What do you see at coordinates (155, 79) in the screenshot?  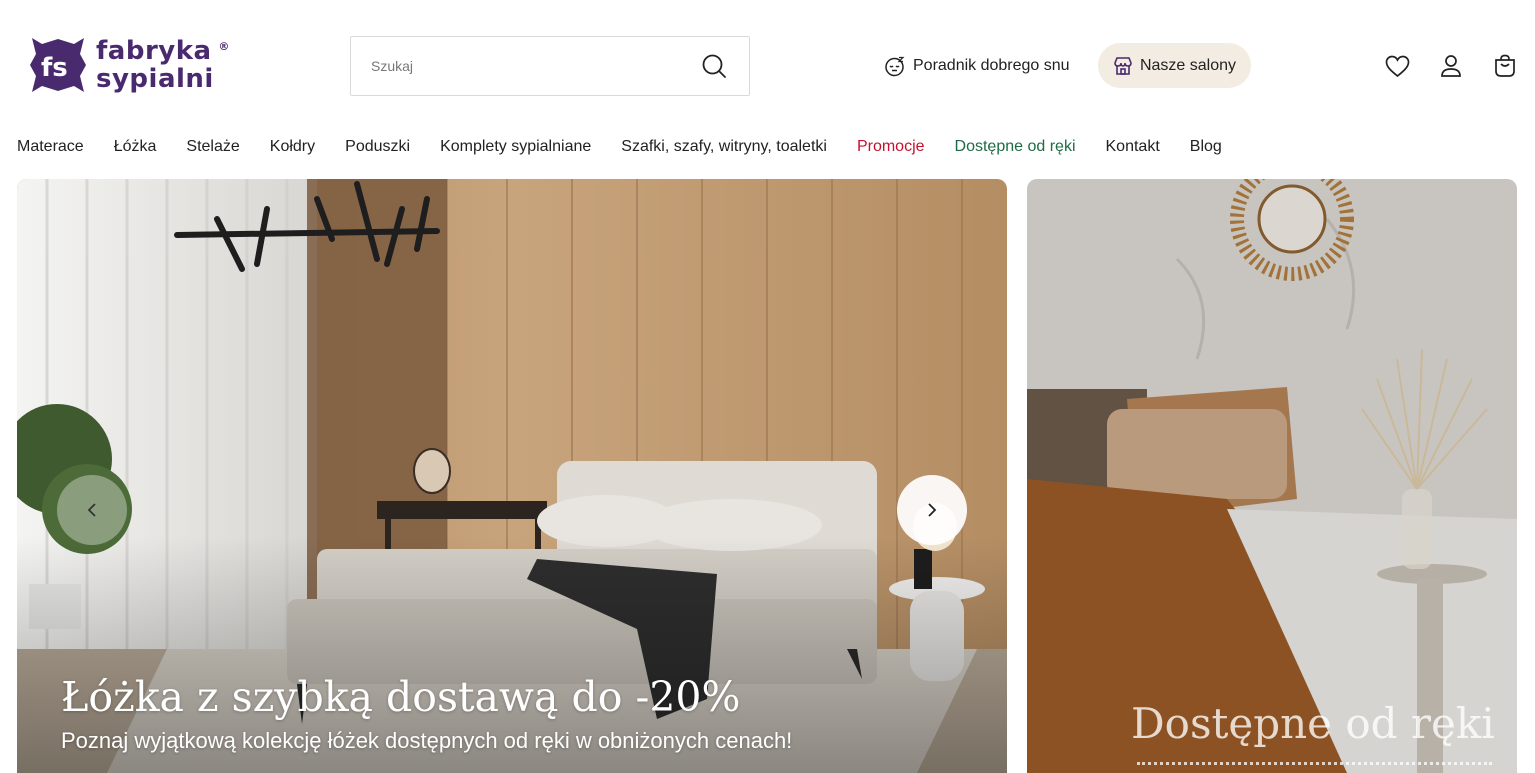 I see `logo-line-2: sypialni` at bounding box center [155, 79].